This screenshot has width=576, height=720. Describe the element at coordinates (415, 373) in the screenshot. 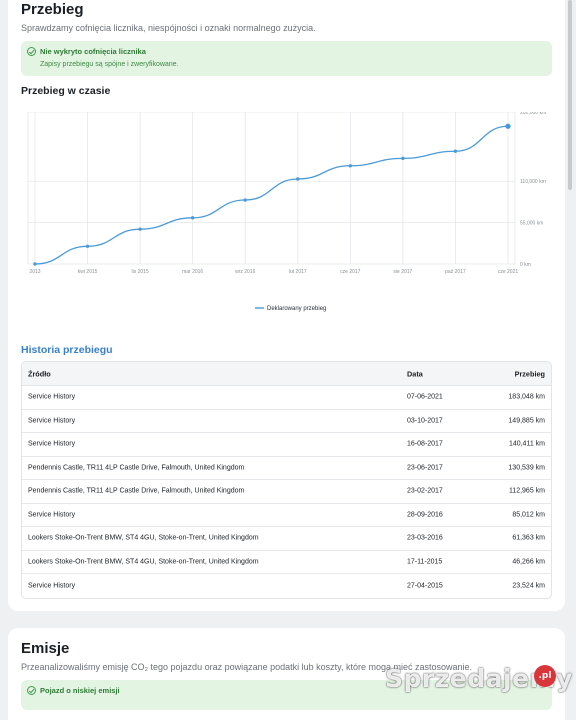

I see `header-date: Data` at that location.